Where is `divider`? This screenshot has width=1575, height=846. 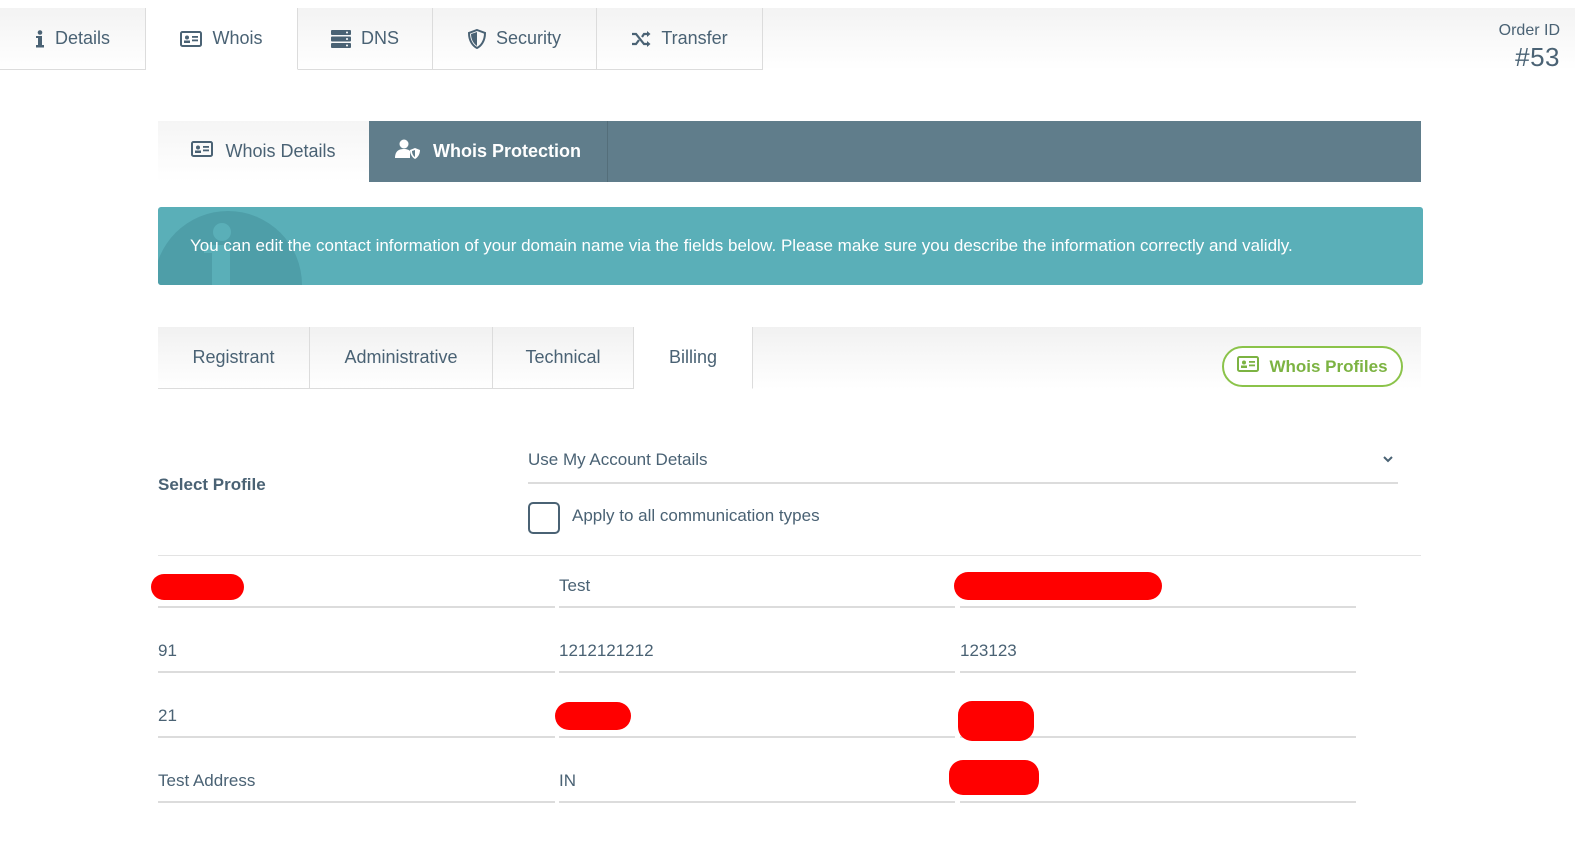
divider is located at coordinates (789, 555).